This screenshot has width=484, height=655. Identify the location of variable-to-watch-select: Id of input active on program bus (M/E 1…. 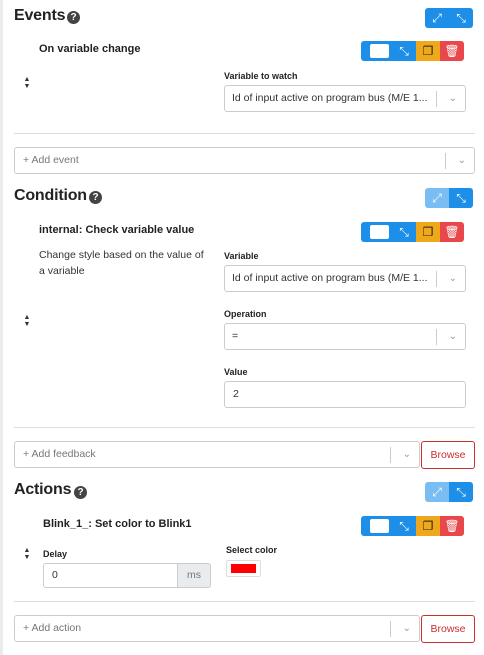
(345, 98).